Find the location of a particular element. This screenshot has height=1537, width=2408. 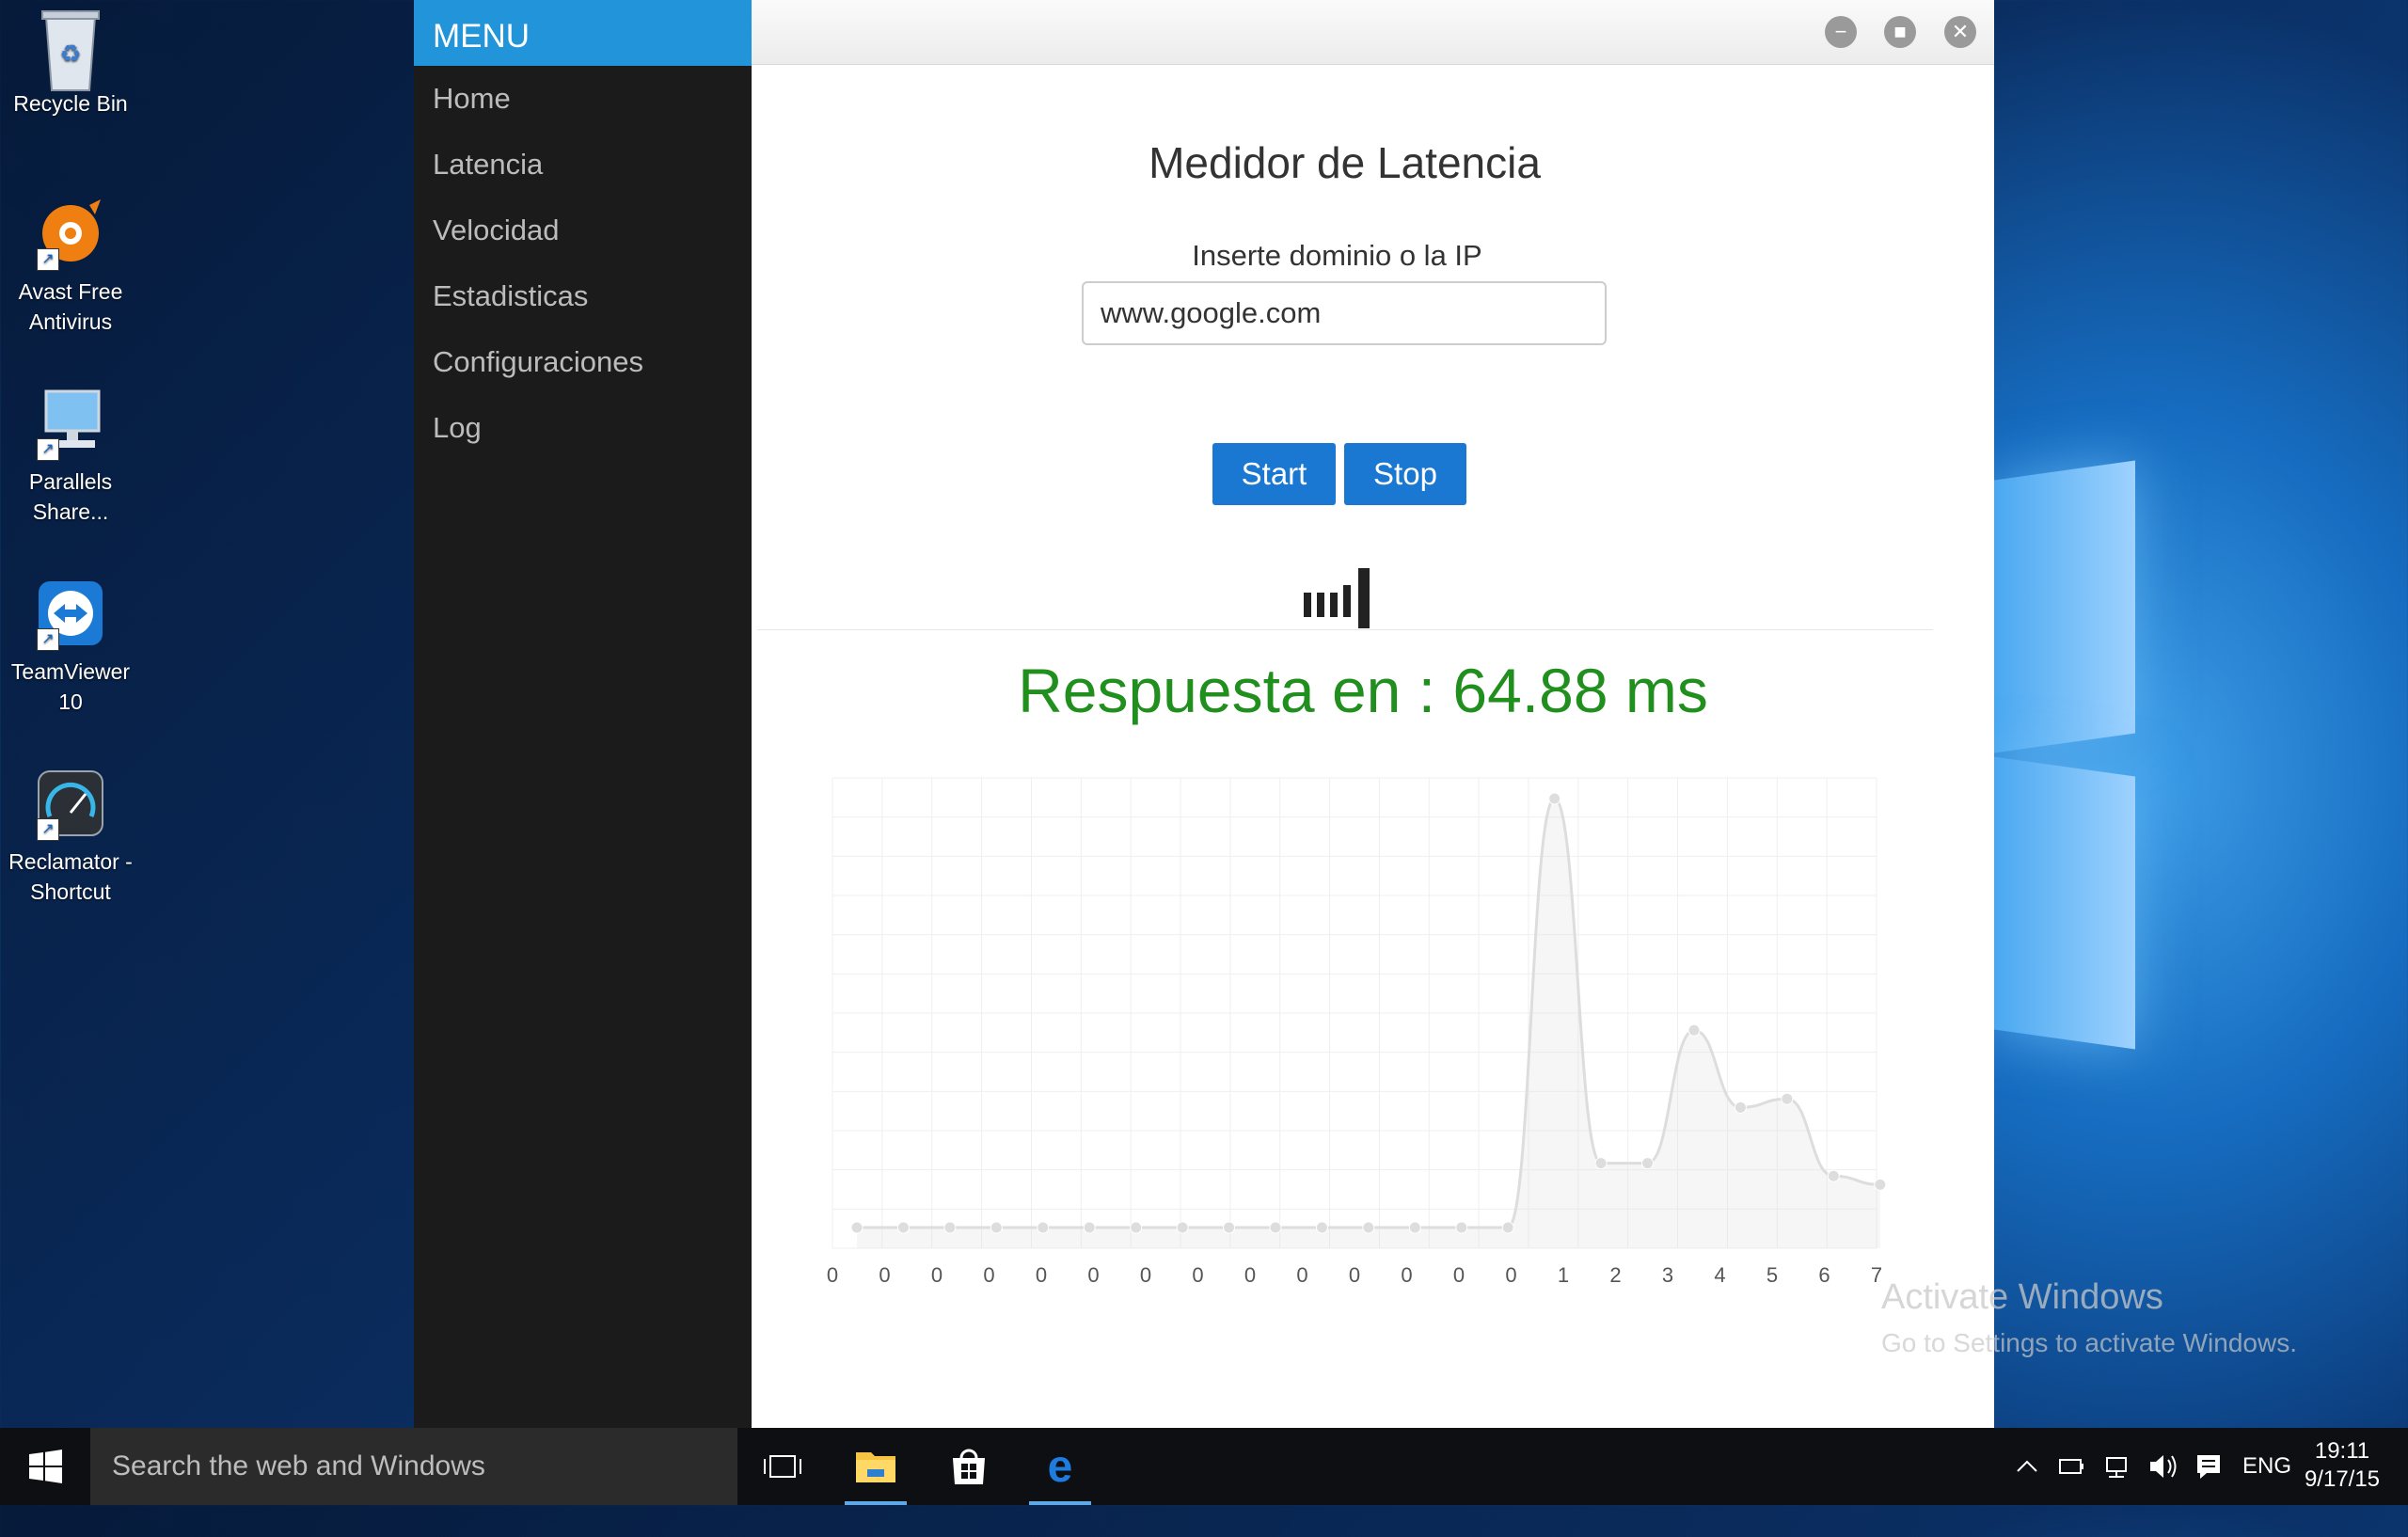

maximize-button: ■ is located at coordinates (1900, 32).